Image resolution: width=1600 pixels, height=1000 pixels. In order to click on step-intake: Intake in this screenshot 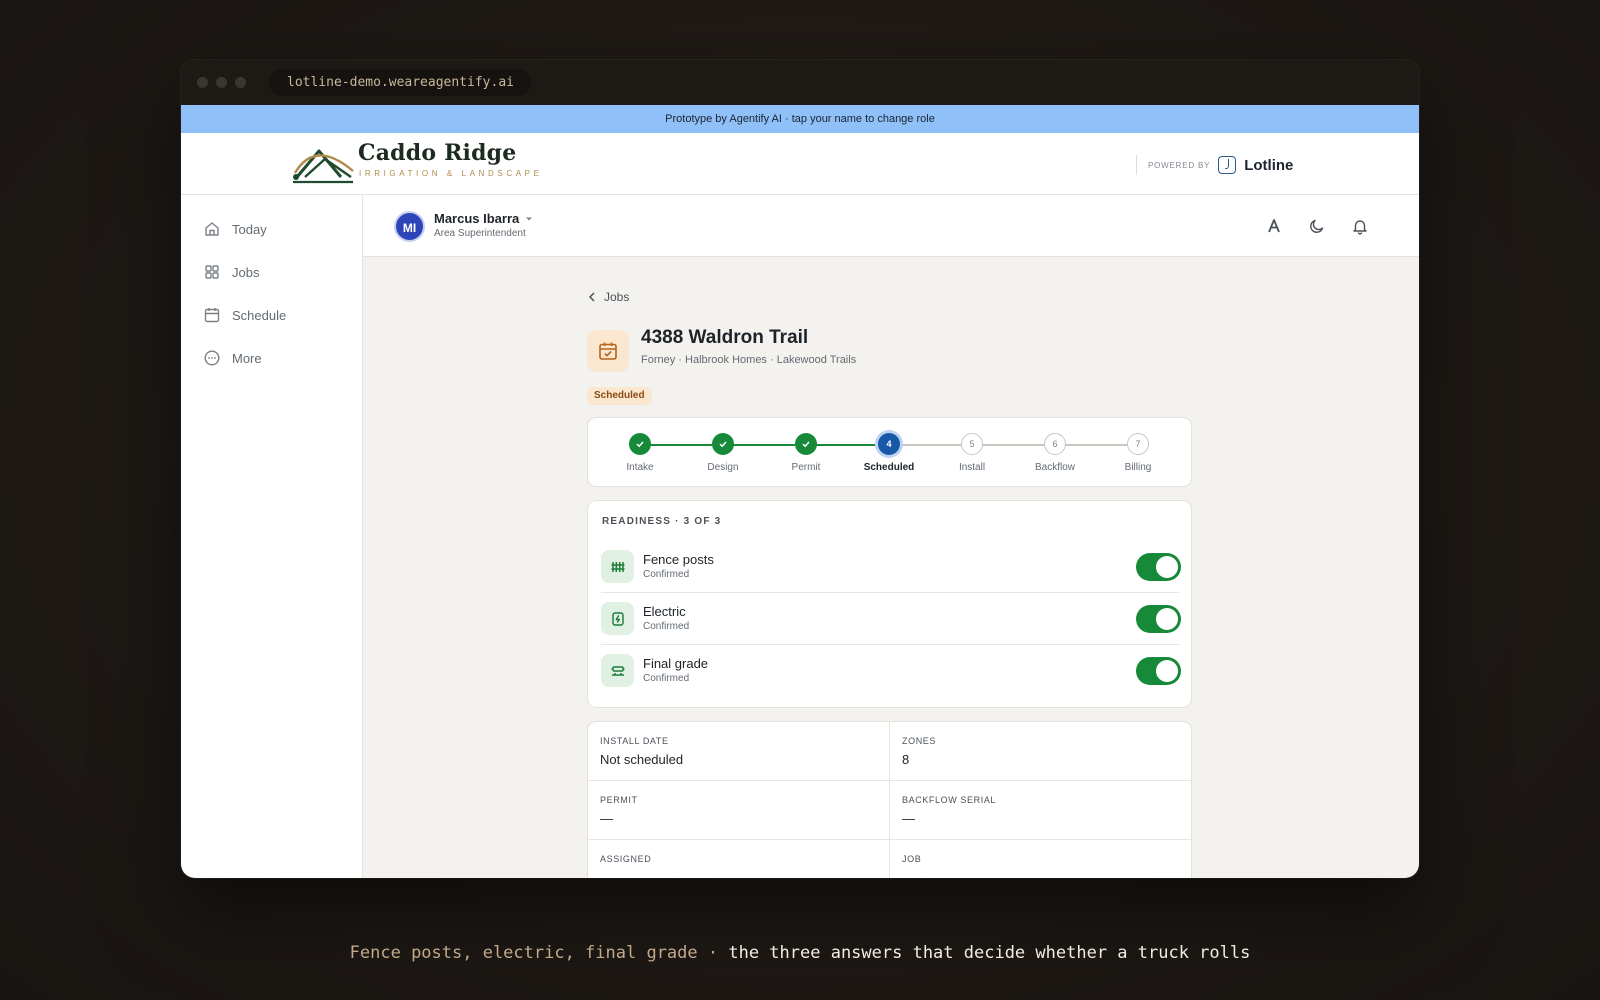, I will do `click(640, 453)`.